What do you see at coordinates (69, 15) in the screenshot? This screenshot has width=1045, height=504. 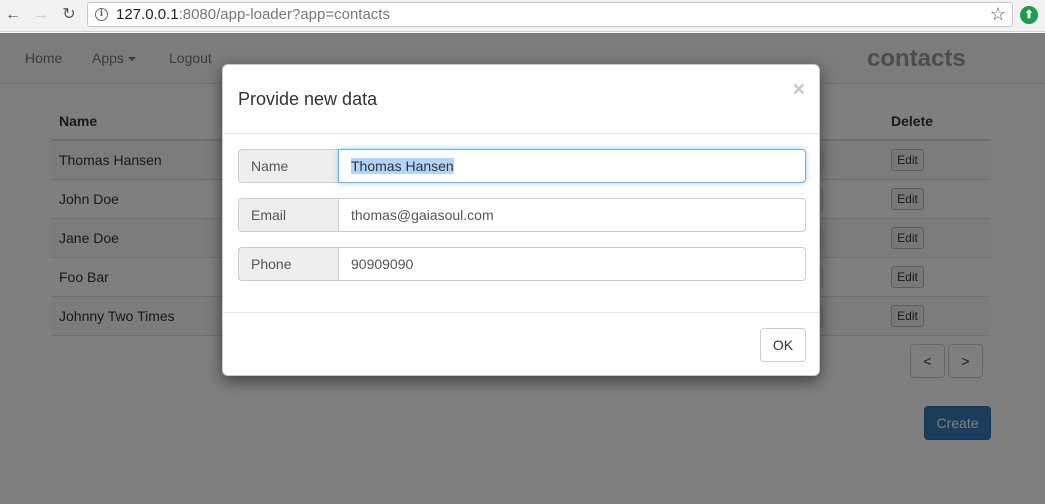 I see `reload-icon: ↻` at bounding box center [69, 15].